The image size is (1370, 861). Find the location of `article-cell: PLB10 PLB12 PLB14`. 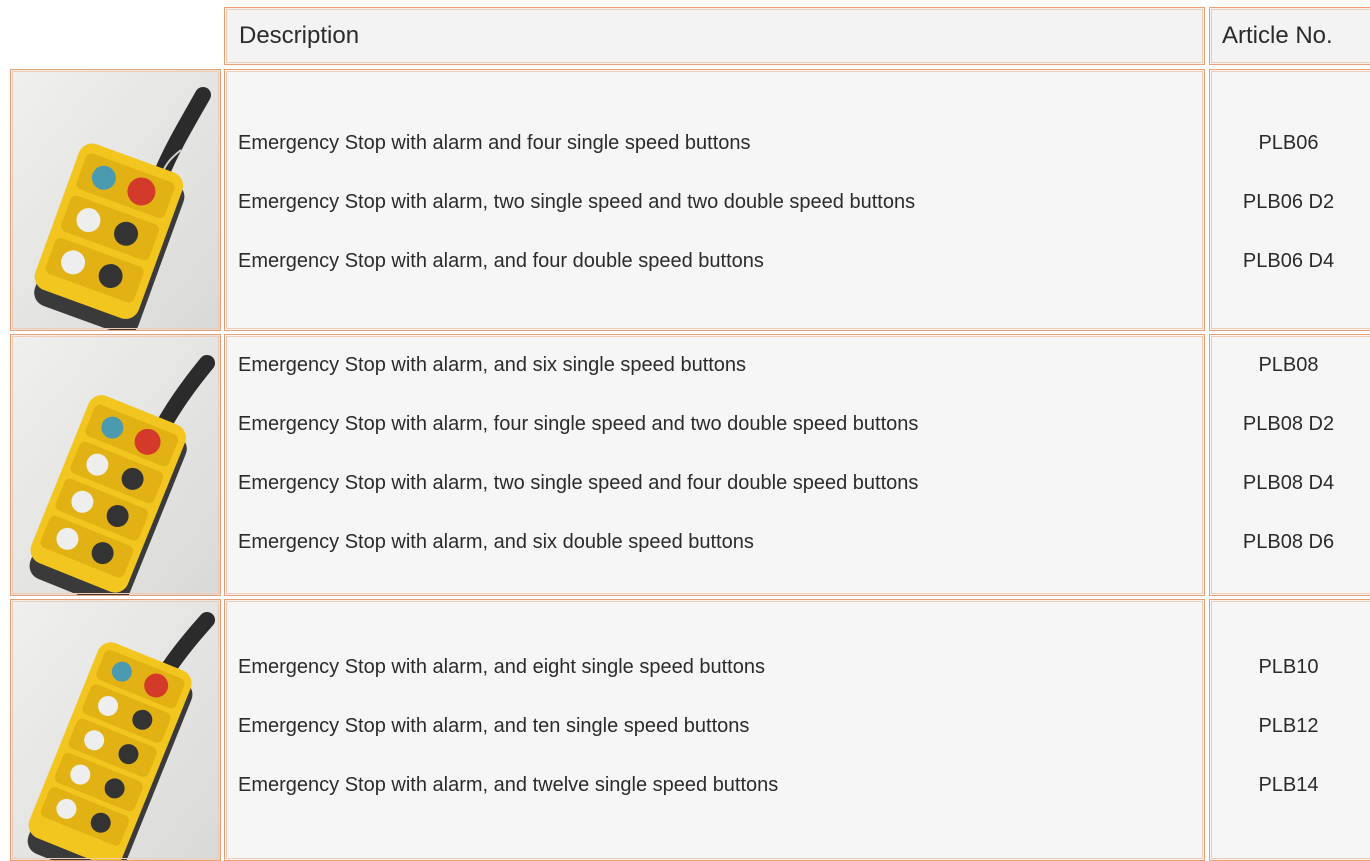

article-cell: PLB10 PLB12 PLB14 is located at coordinates (1289, 730).